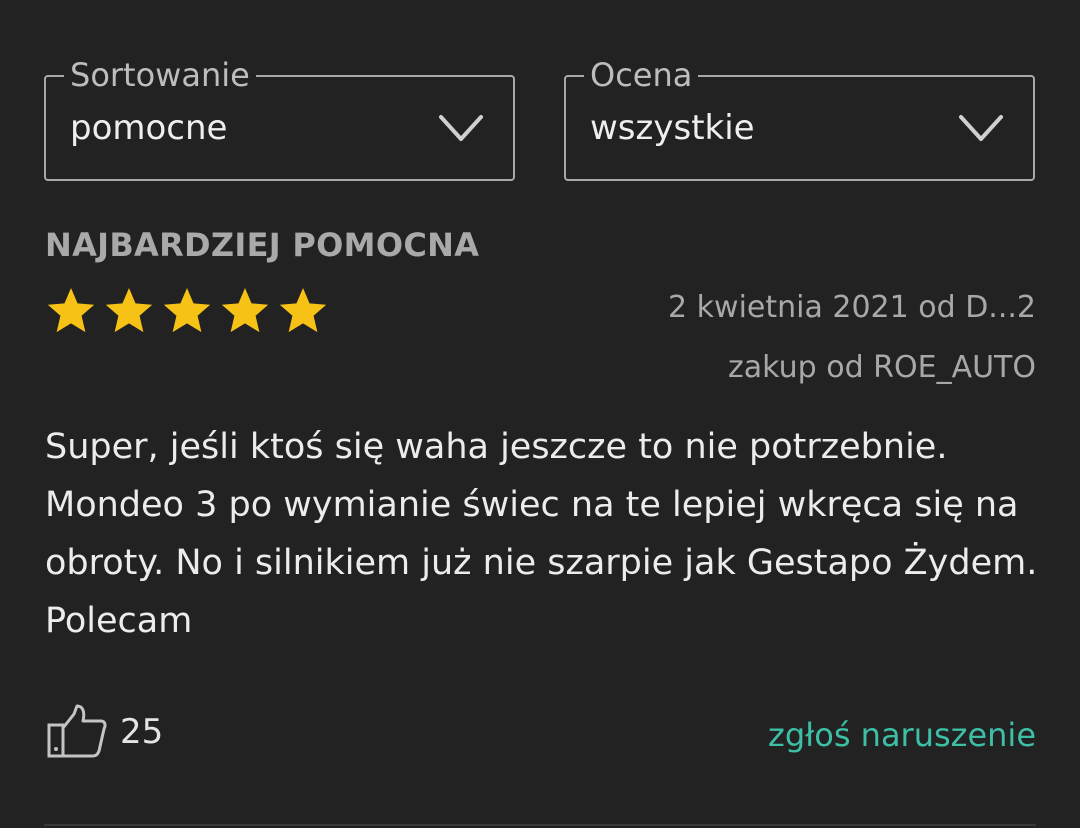 The width and height of the screenshot is (1080, 828). Describe the element at coordinates (262, 245) in the screenshot. I see `section-title: NAJBARDZIEJ POMOCNA` at that location.